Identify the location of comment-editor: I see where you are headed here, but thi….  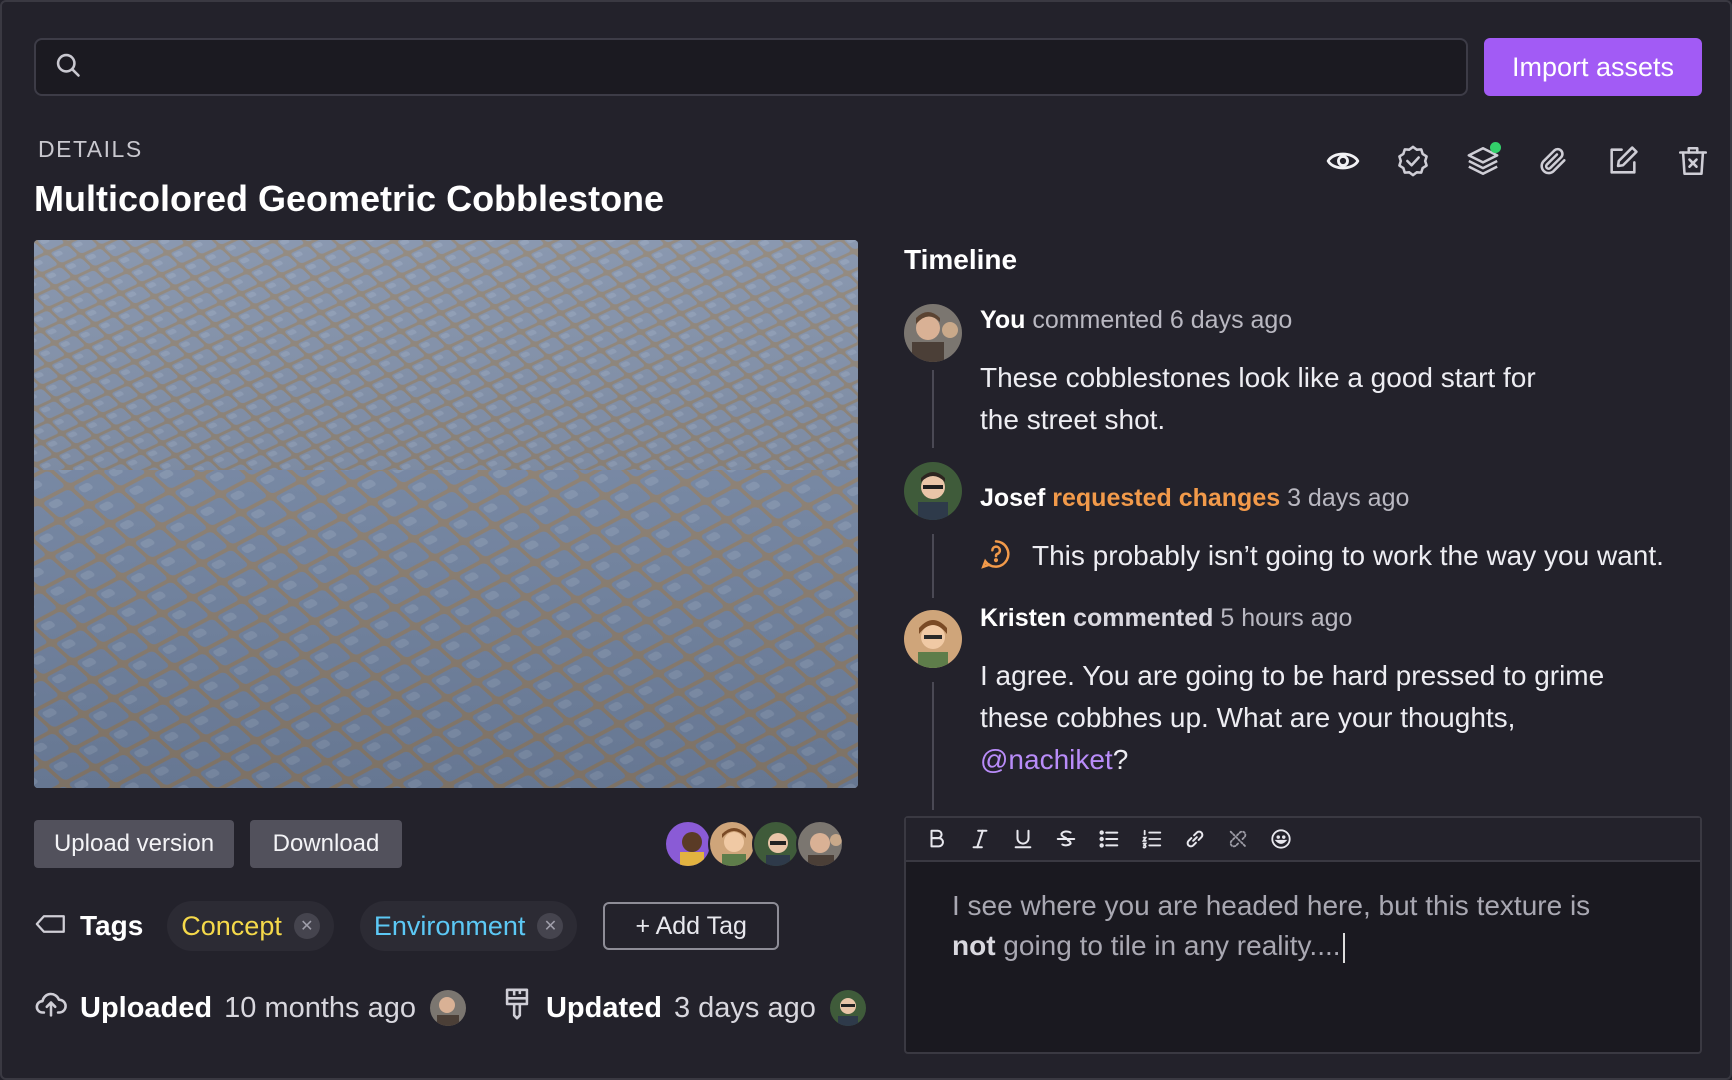
(1303, 935).